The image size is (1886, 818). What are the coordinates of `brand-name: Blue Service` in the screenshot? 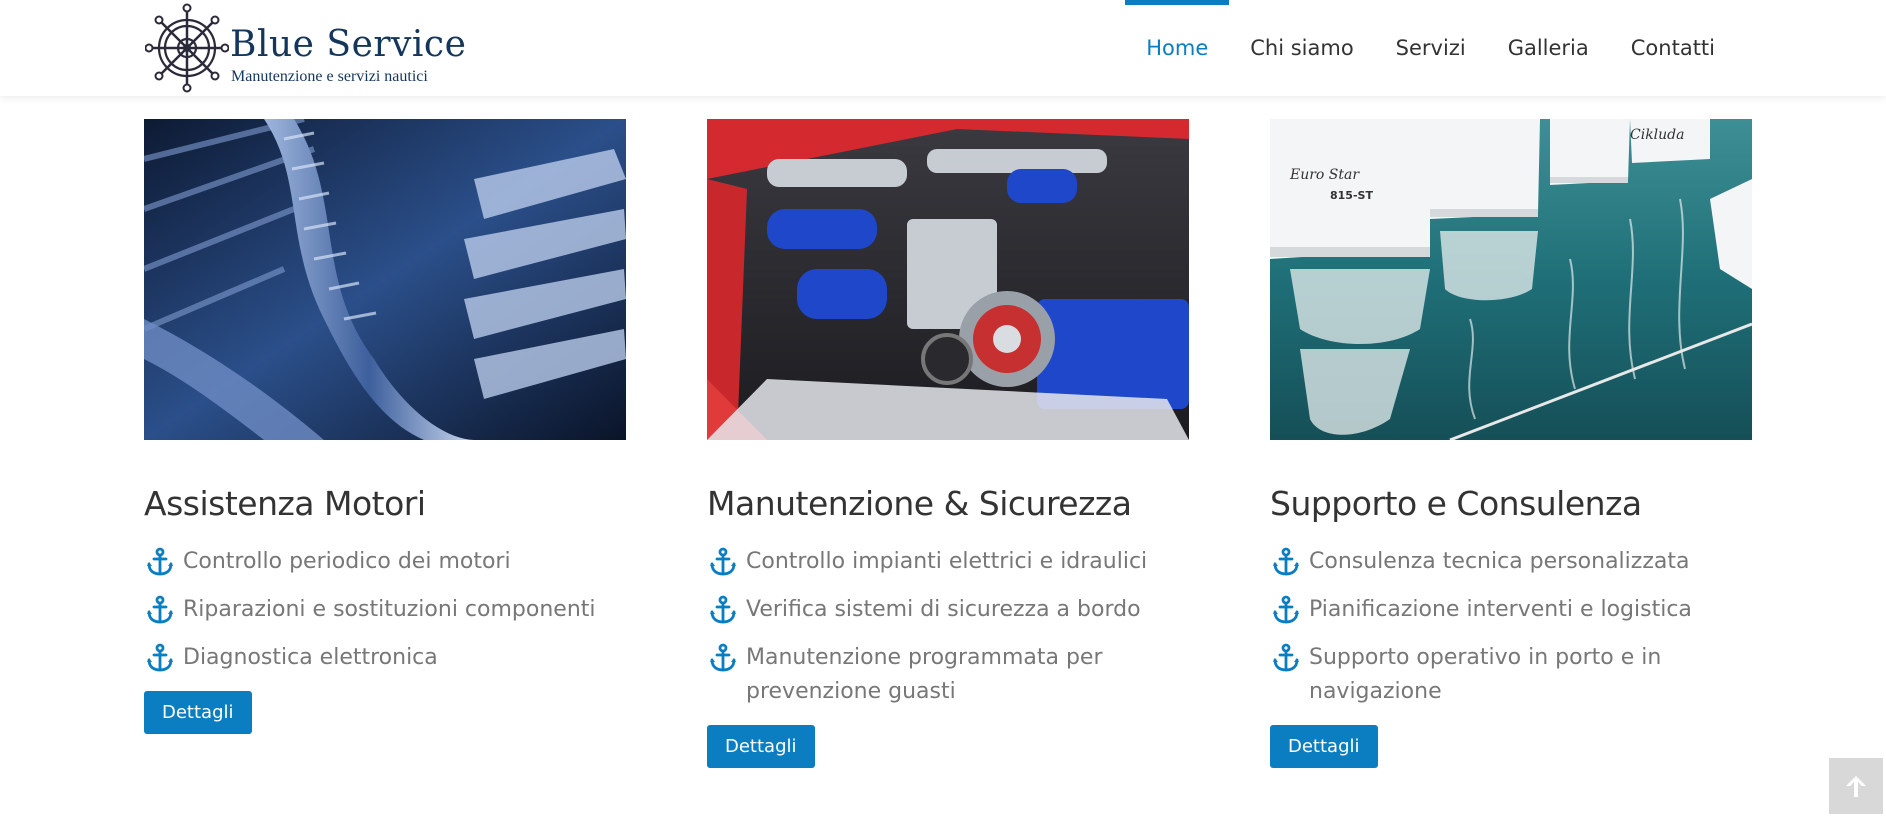 It's located at (348, 44).